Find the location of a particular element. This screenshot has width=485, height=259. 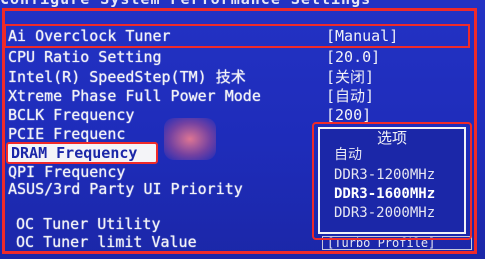

popup-title: 选项 is located at coordinates (391, 138).